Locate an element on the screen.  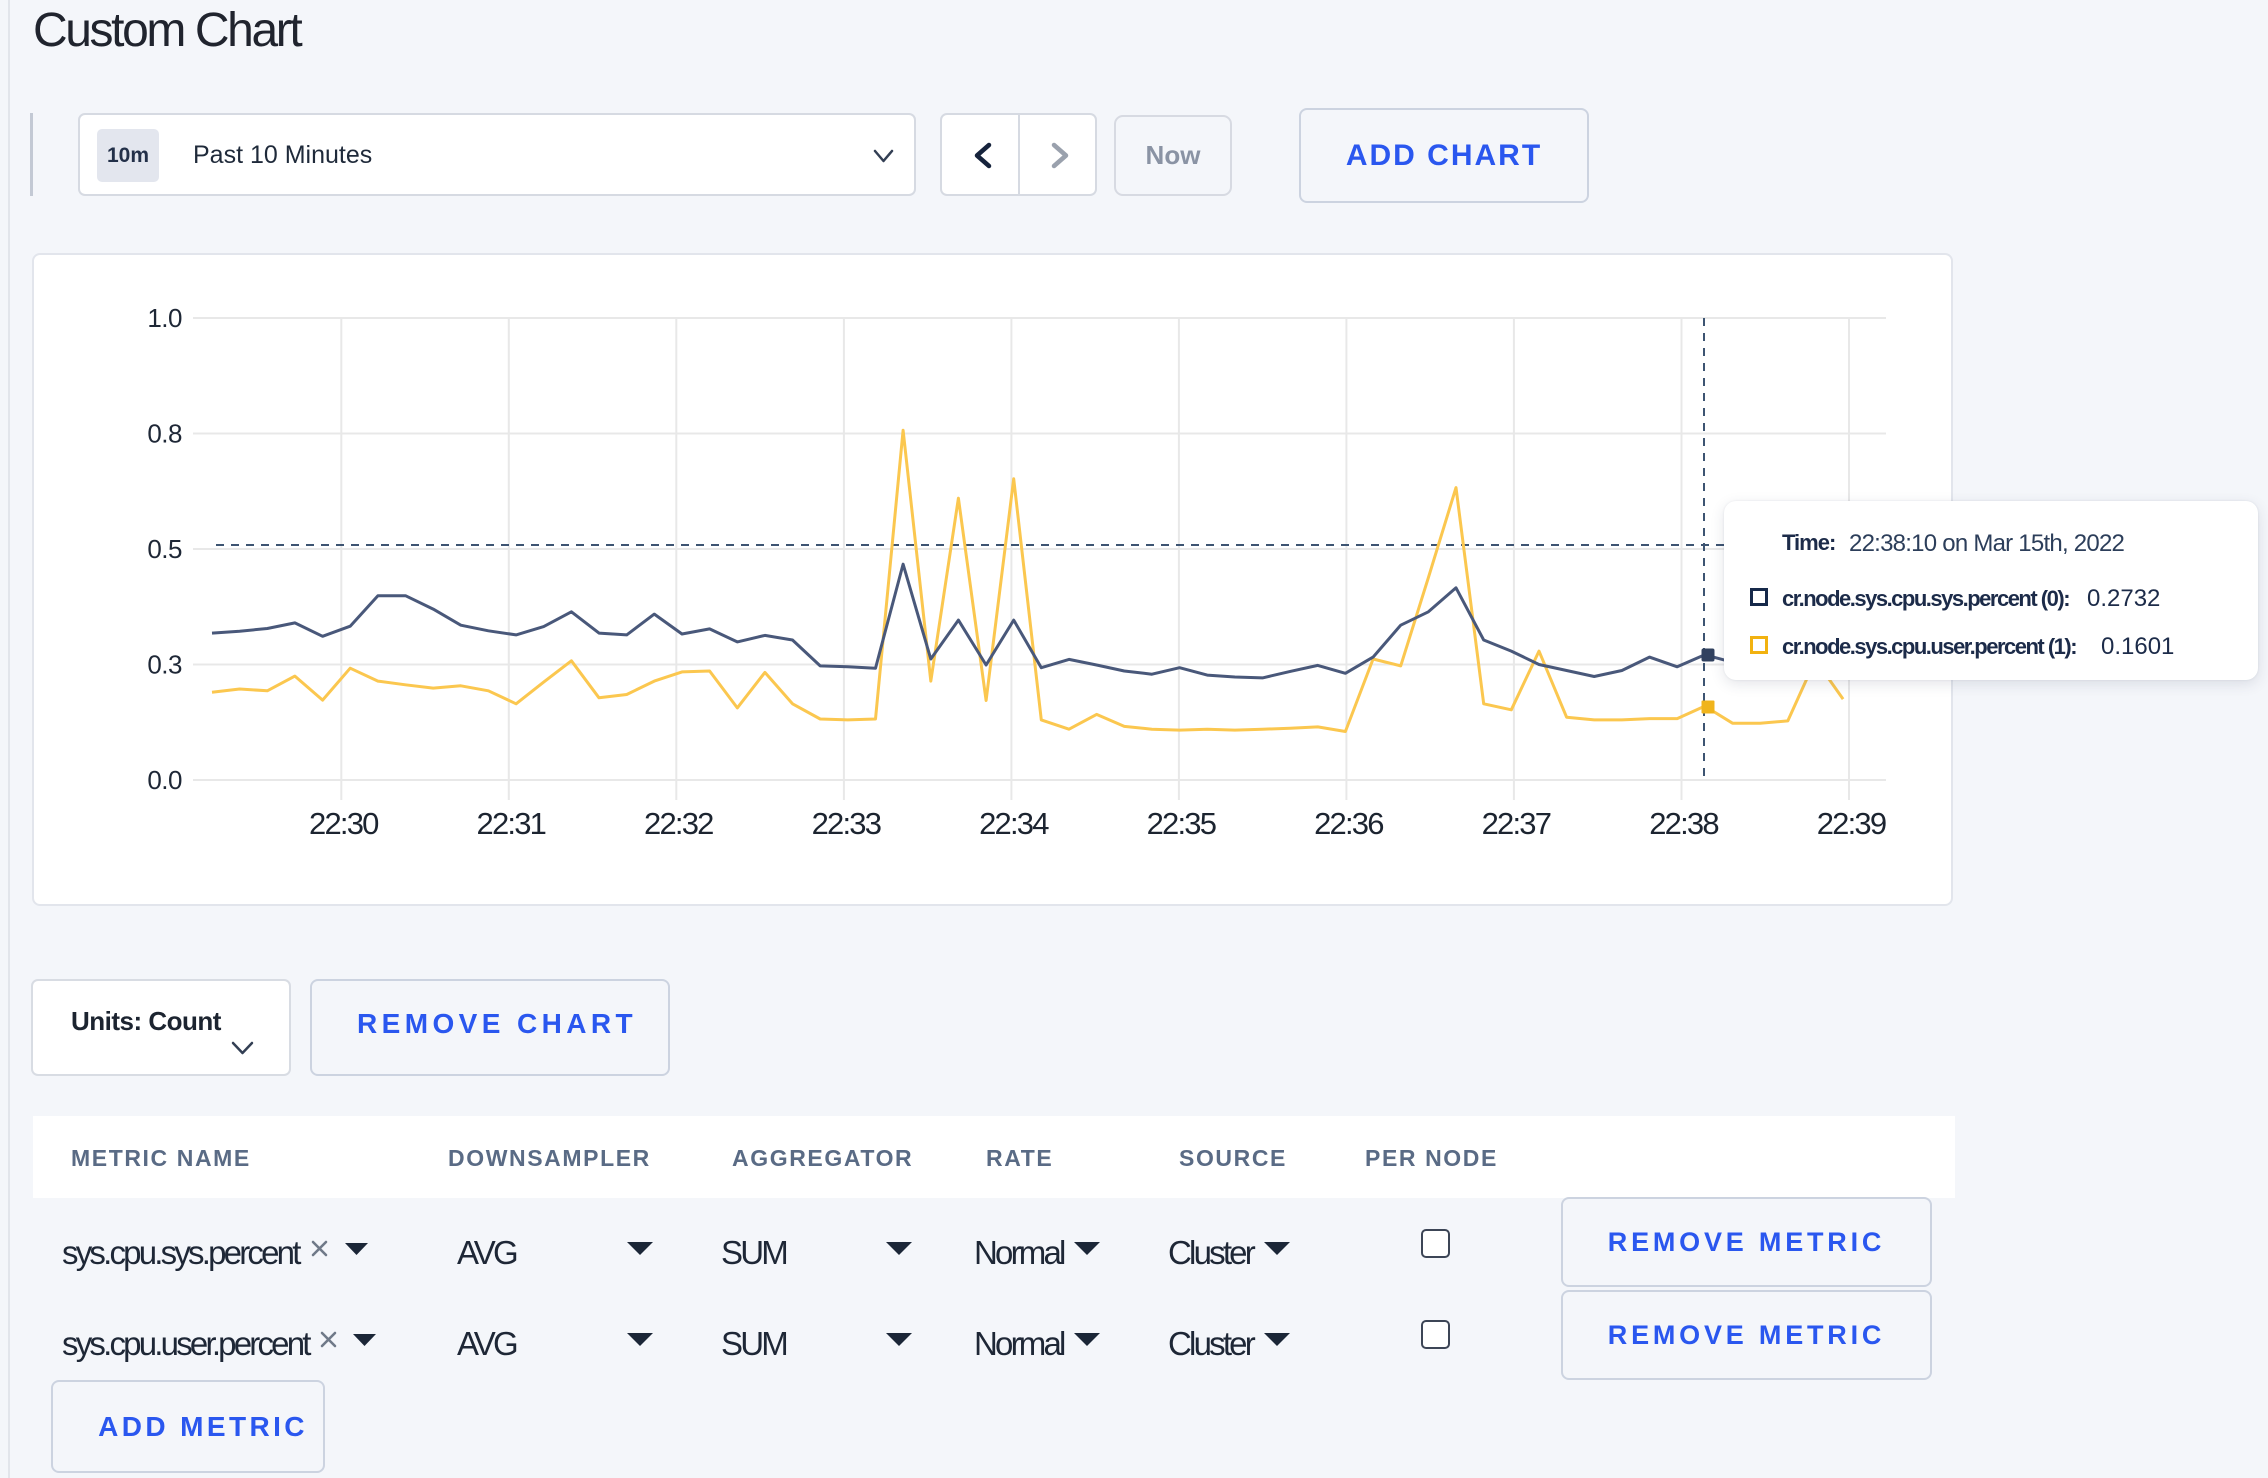
svg-text: 22:33 is located at coordinates (846, 823).